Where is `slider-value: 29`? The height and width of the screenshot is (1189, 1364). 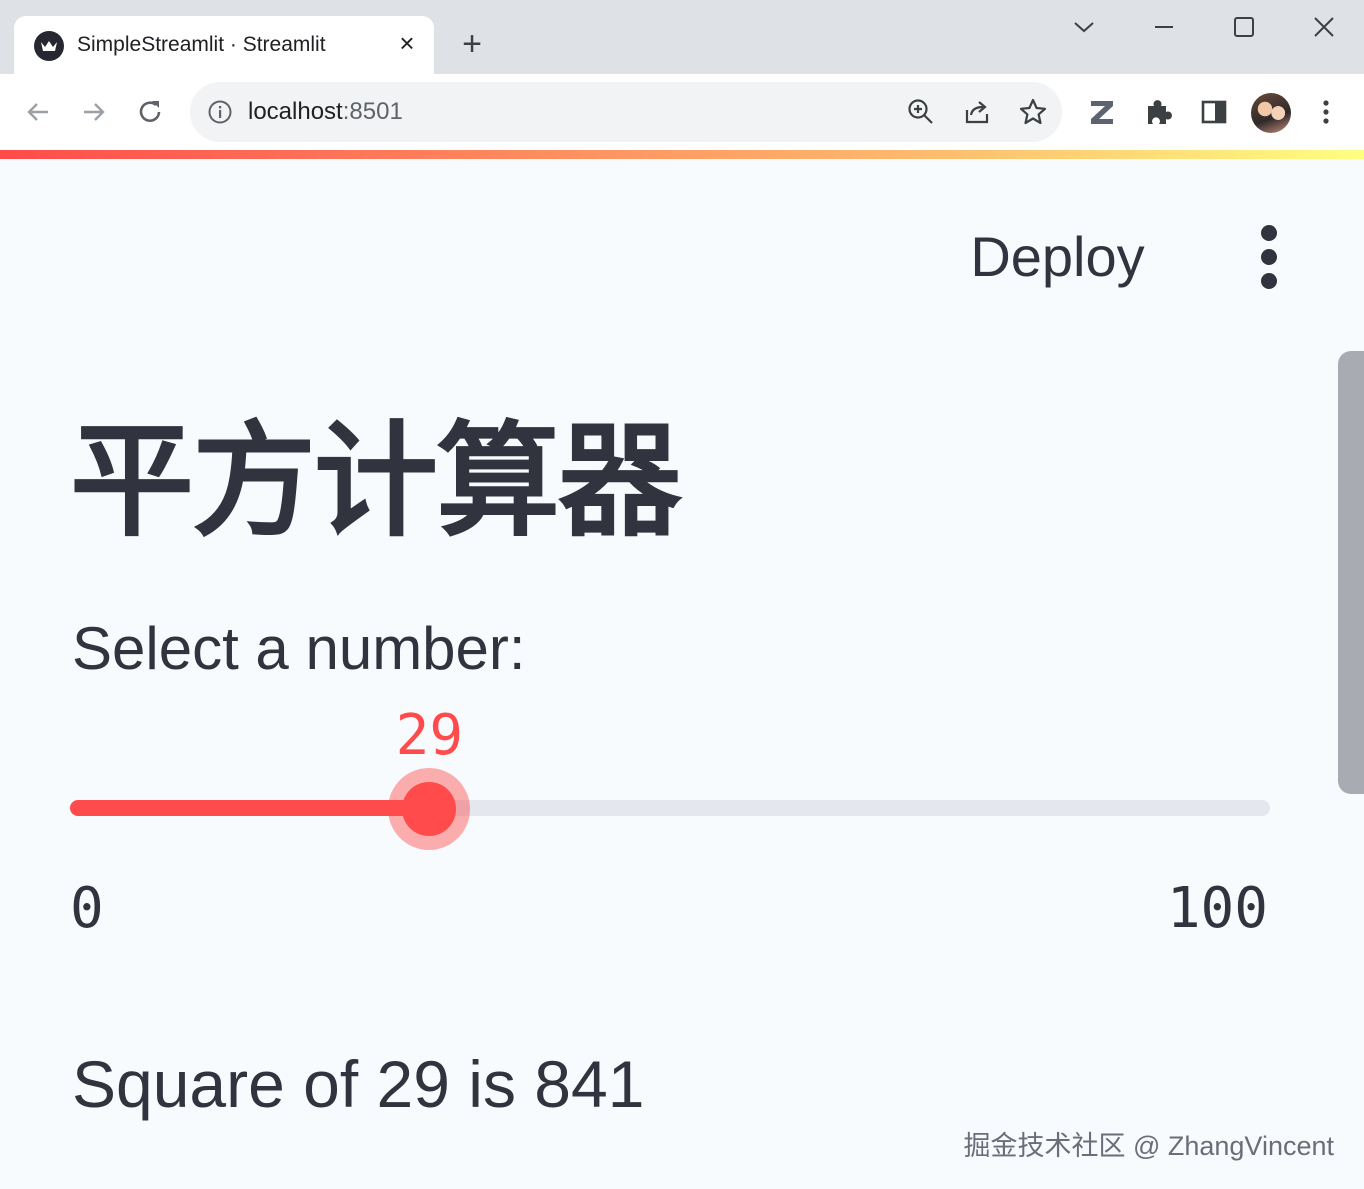
slider-value: 29 is located at coordinates (429, 735).